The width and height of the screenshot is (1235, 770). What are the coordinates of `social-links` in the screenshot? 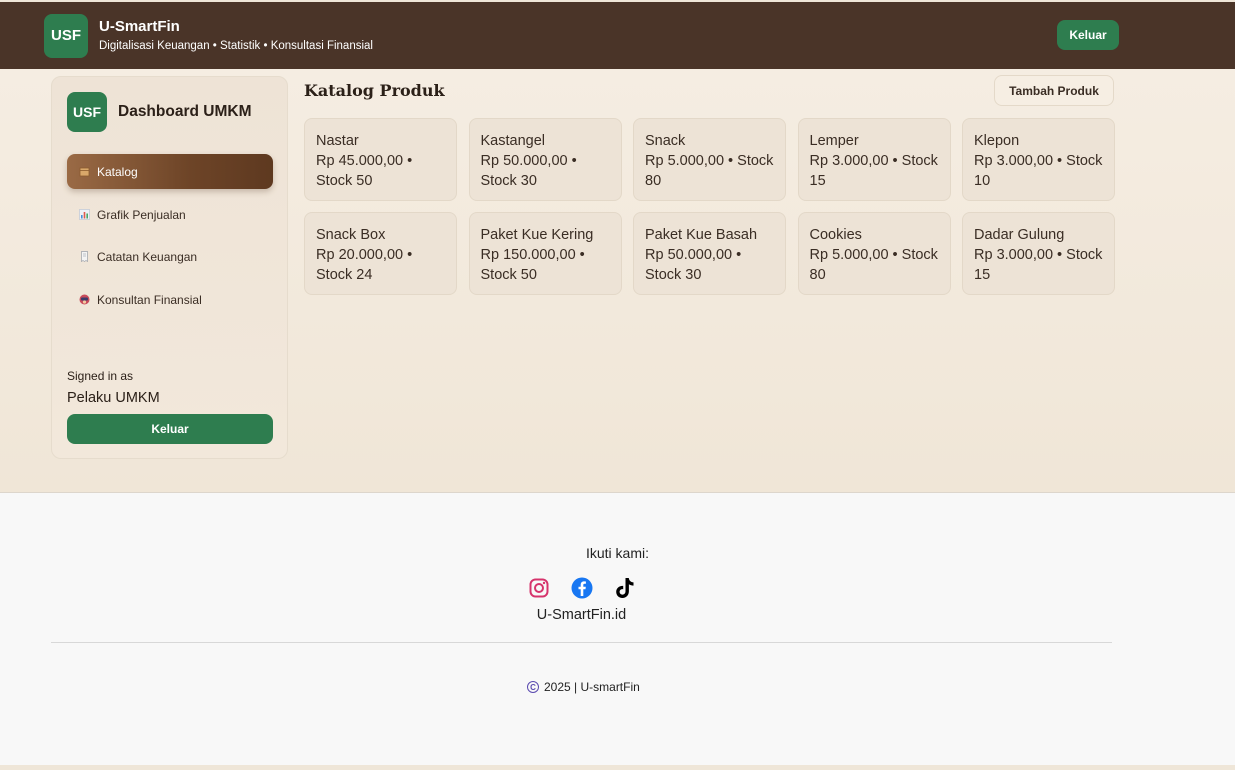 It's located at (582, 588).